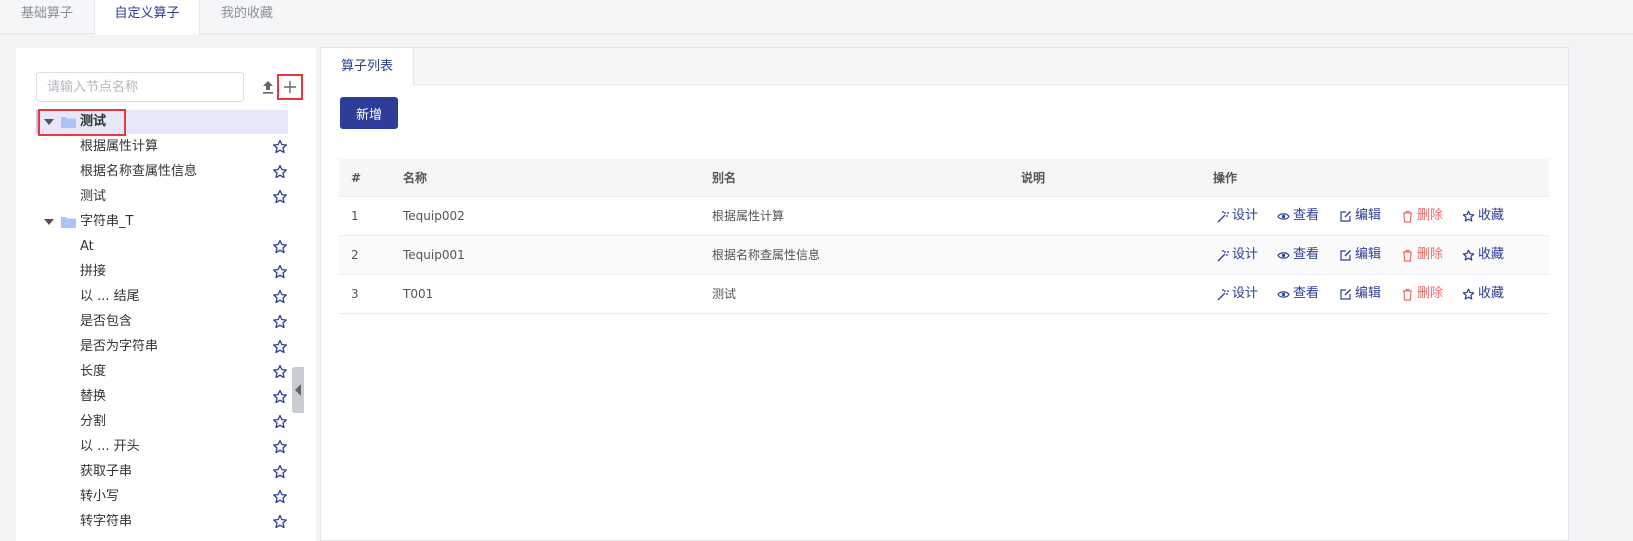 This screenshot has width=1633, height=541. Describe the element at coordinates (268, 87) in the screenshot. I see `upload-icon` at that location.